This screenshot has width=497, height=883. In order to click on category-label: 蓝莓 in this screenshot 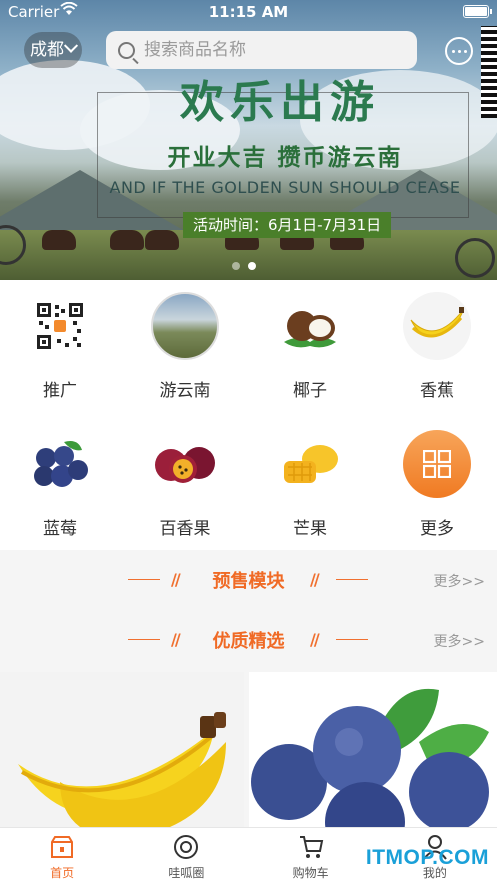, I will do `click(60, 529)`.